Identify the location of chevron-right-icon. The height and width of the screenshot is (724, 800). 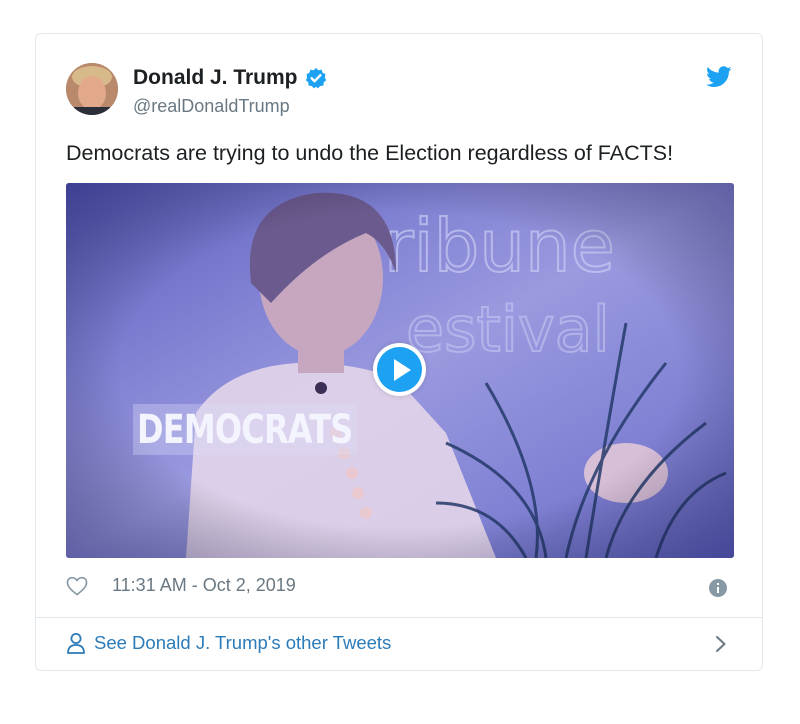
(721, 644).